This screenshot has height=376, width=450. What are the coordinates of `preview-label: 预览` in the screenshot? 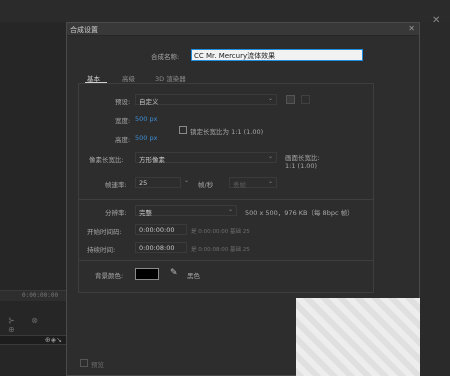 It's located at (97, 365).